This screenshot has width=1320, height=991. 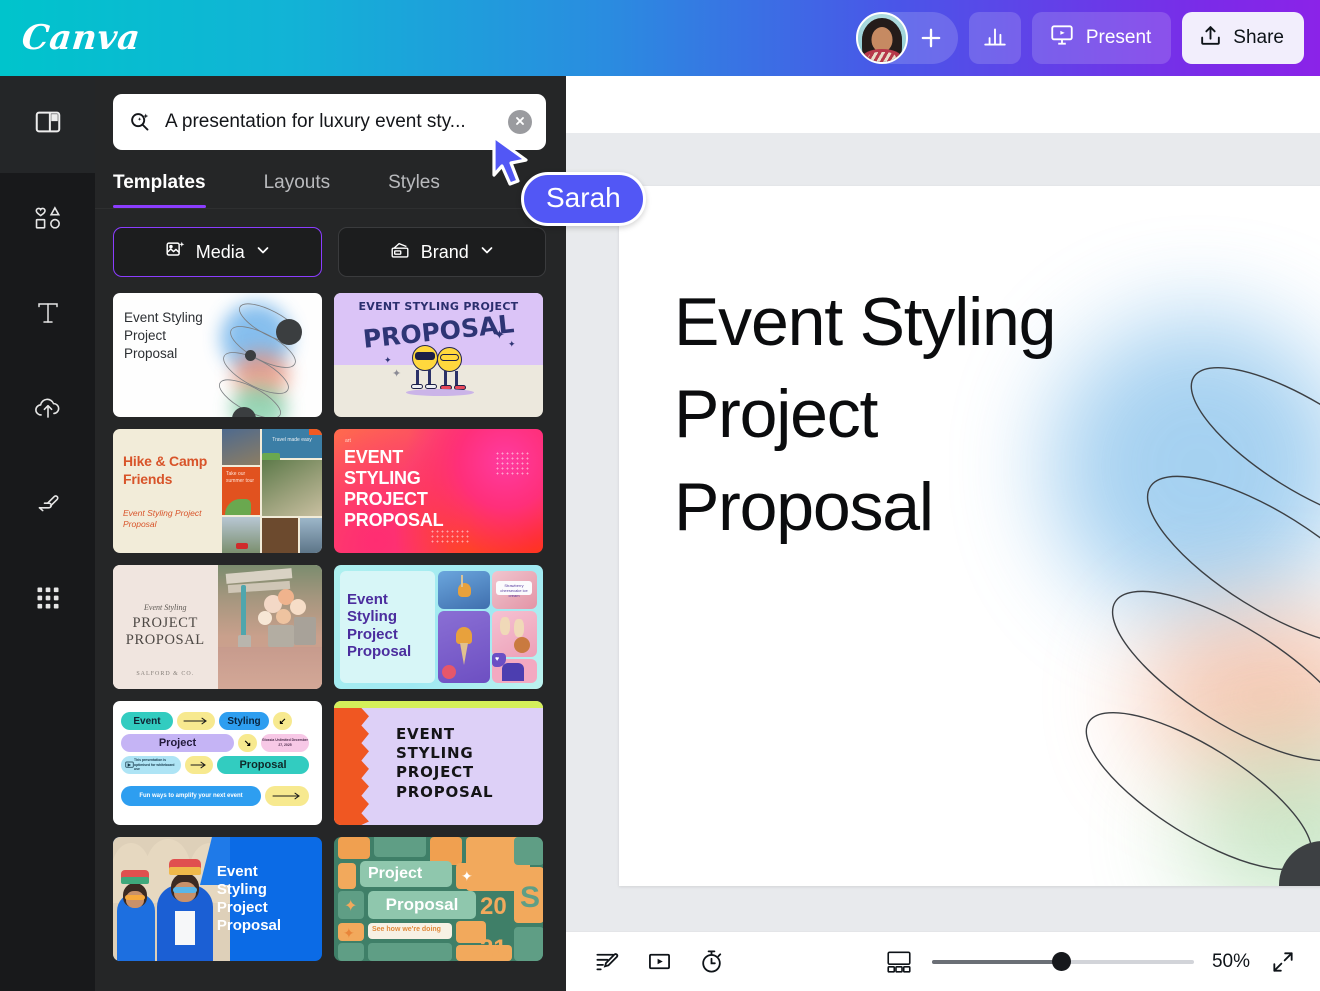 I want to click on present-label: Present, so click(x=1118, y=37).